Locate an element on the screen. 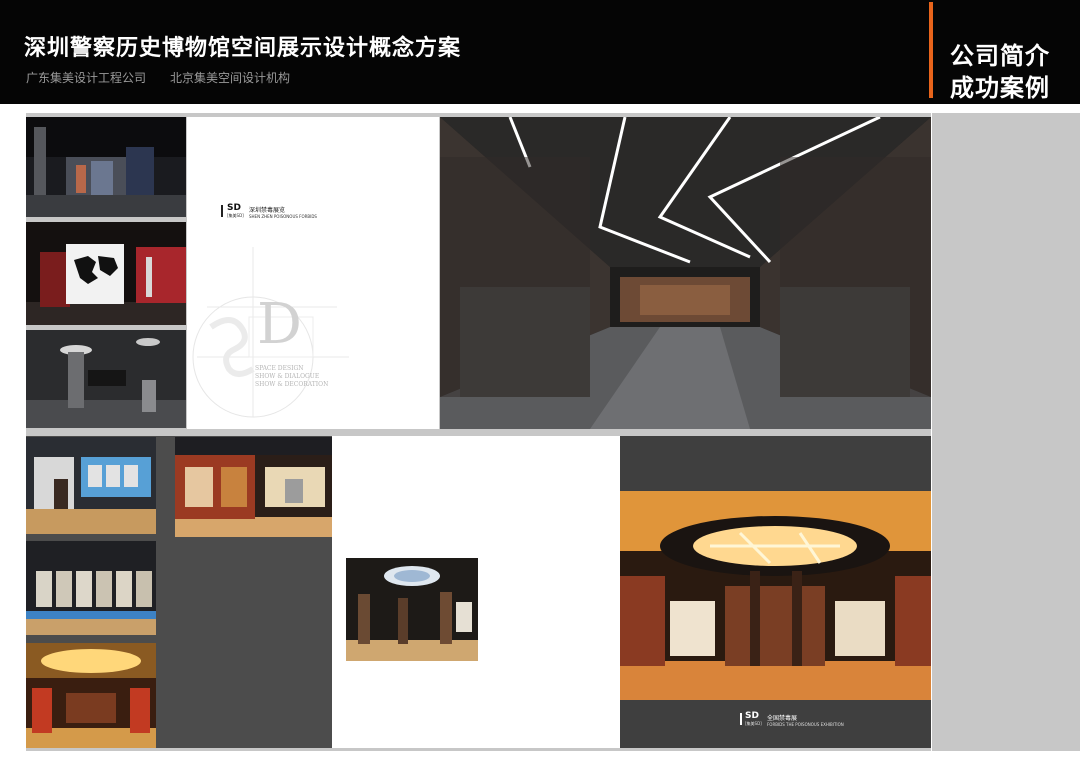  page-title: 深圳警察历史博物馆空间展示设计概念方案 is located at coordinates (243, 48).